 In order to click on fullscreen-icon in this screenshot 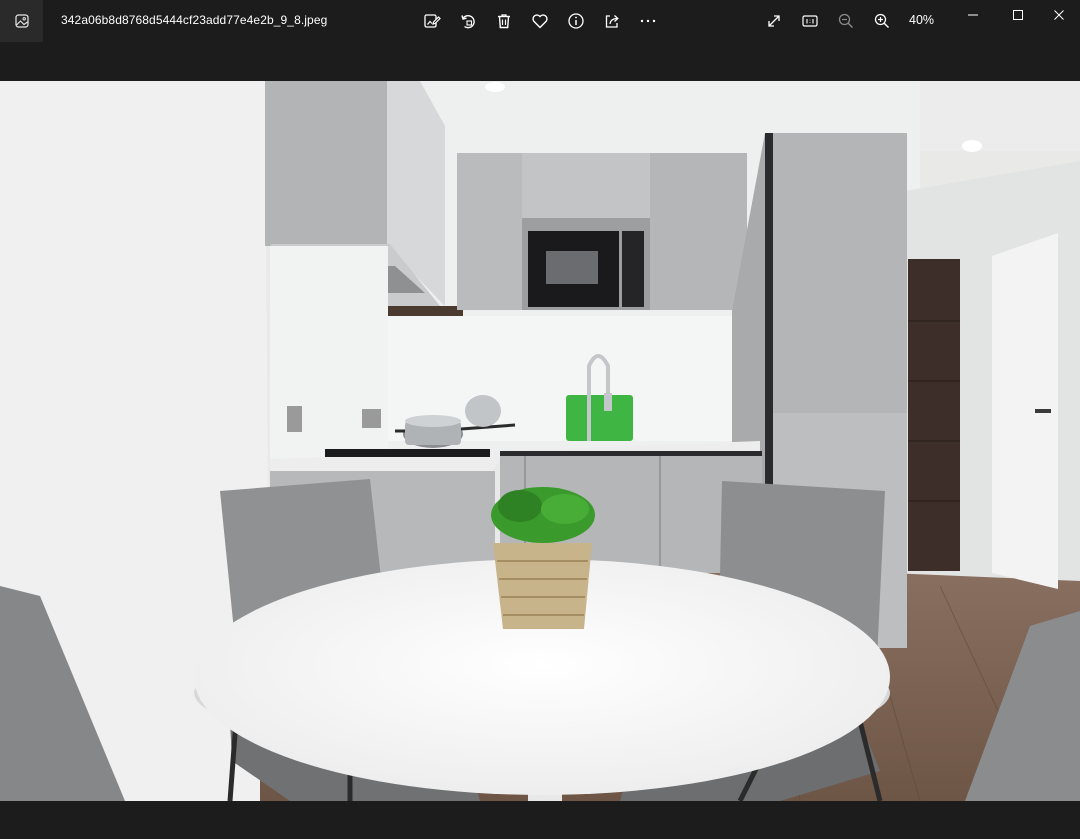, I will do `click(774, 21)`.